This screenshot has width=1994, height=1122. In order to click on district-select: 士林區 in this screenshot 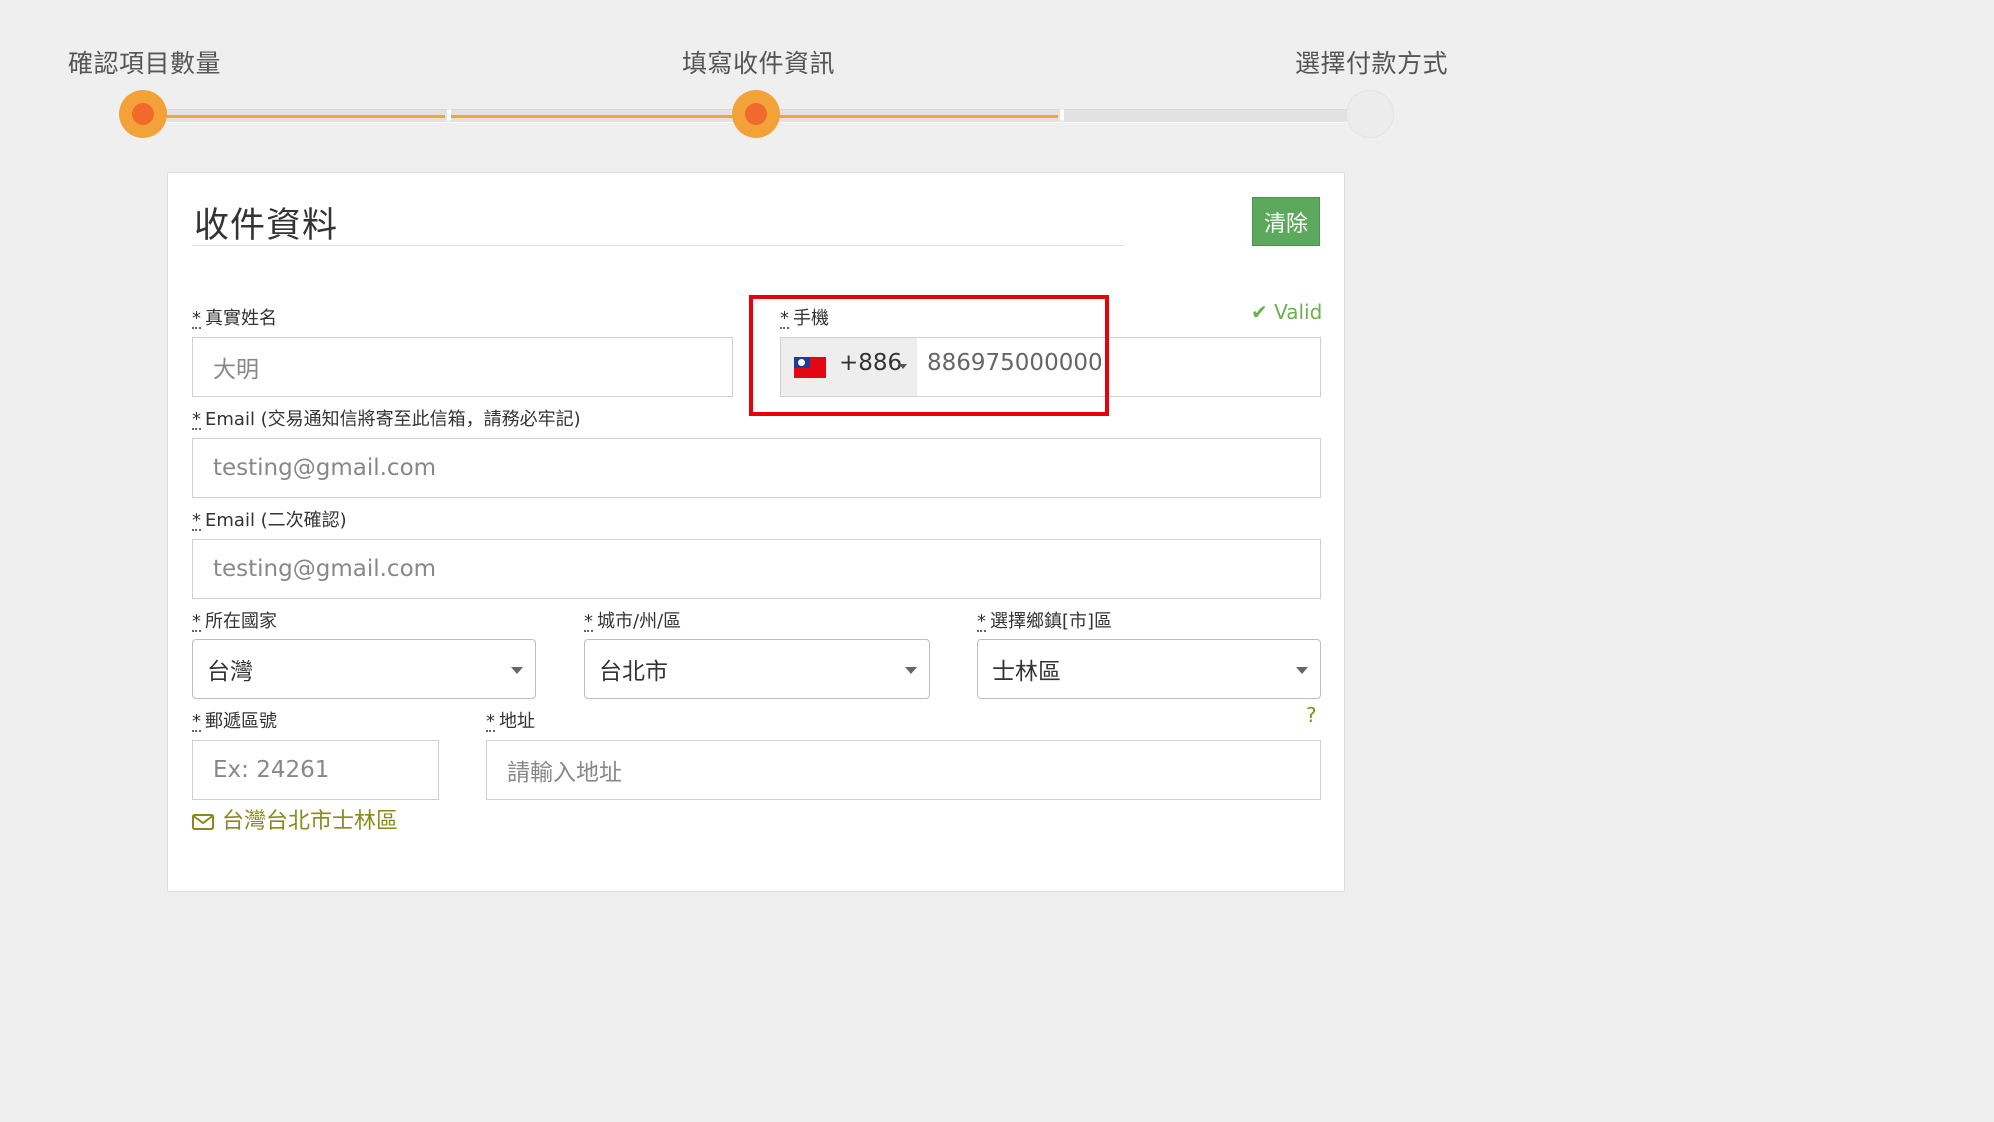, I will do `click(1149, 669)`.